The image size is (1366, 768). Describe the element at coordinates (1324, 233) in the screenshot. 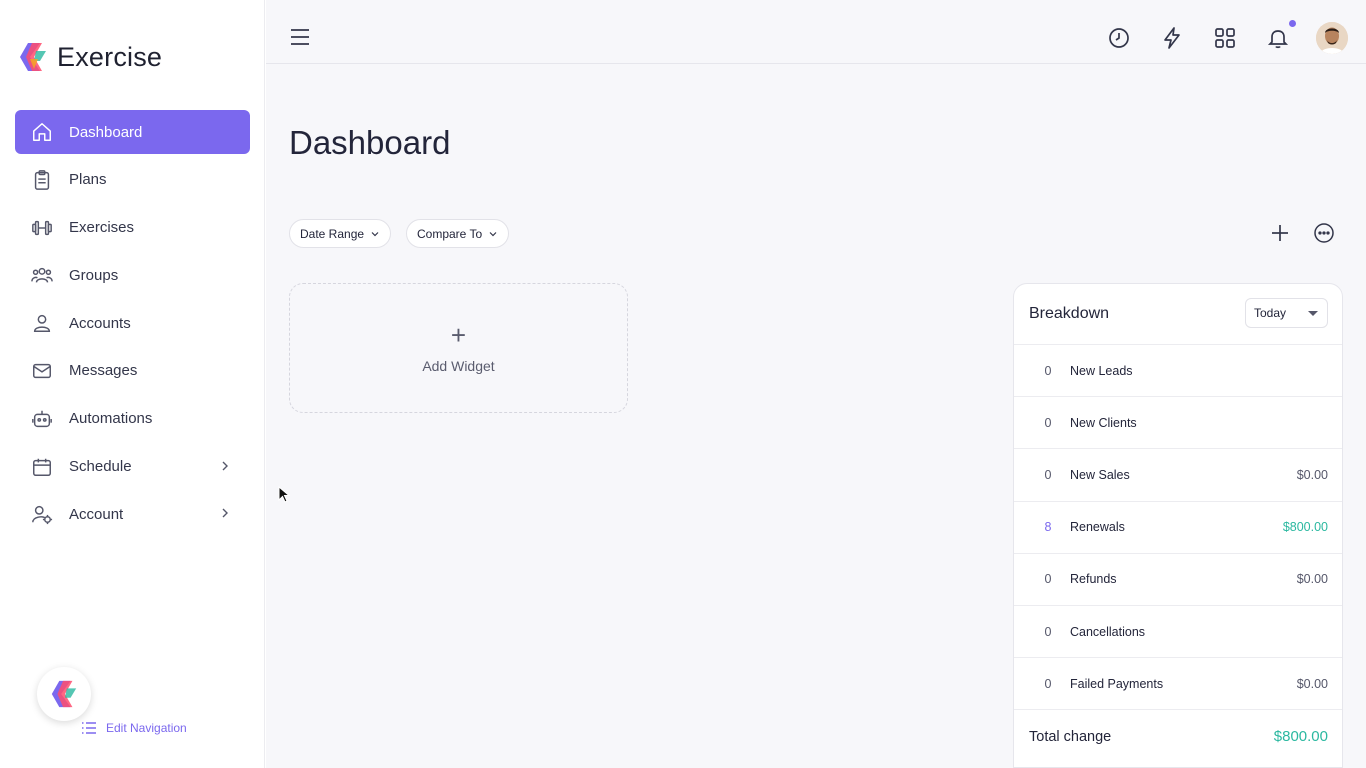

I see `more-options-icon` at that location.